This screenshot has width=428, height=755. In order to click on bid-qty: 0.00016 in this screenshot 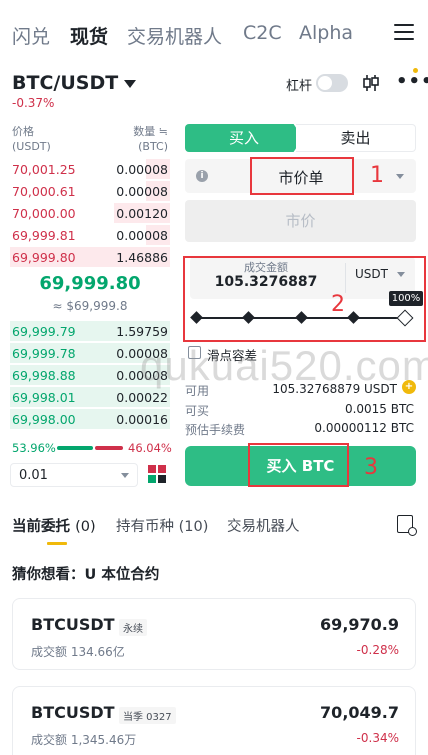, I will do `click(142, 419)`.